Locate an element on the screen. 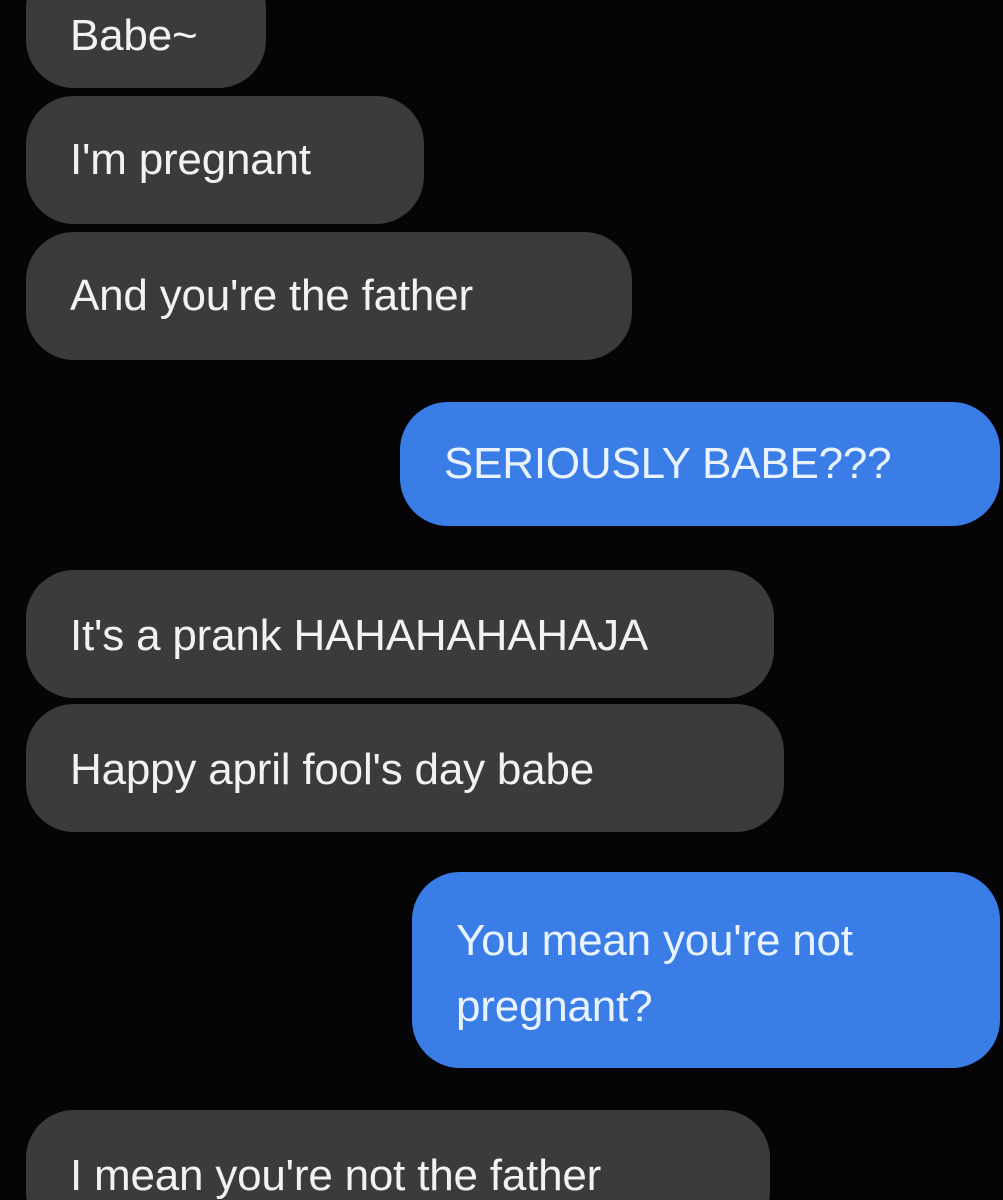 The height and width of the screenshot is (1200, 1003). incoming-message-bubble: I'm pregnant is located at coordinates (225, 160).